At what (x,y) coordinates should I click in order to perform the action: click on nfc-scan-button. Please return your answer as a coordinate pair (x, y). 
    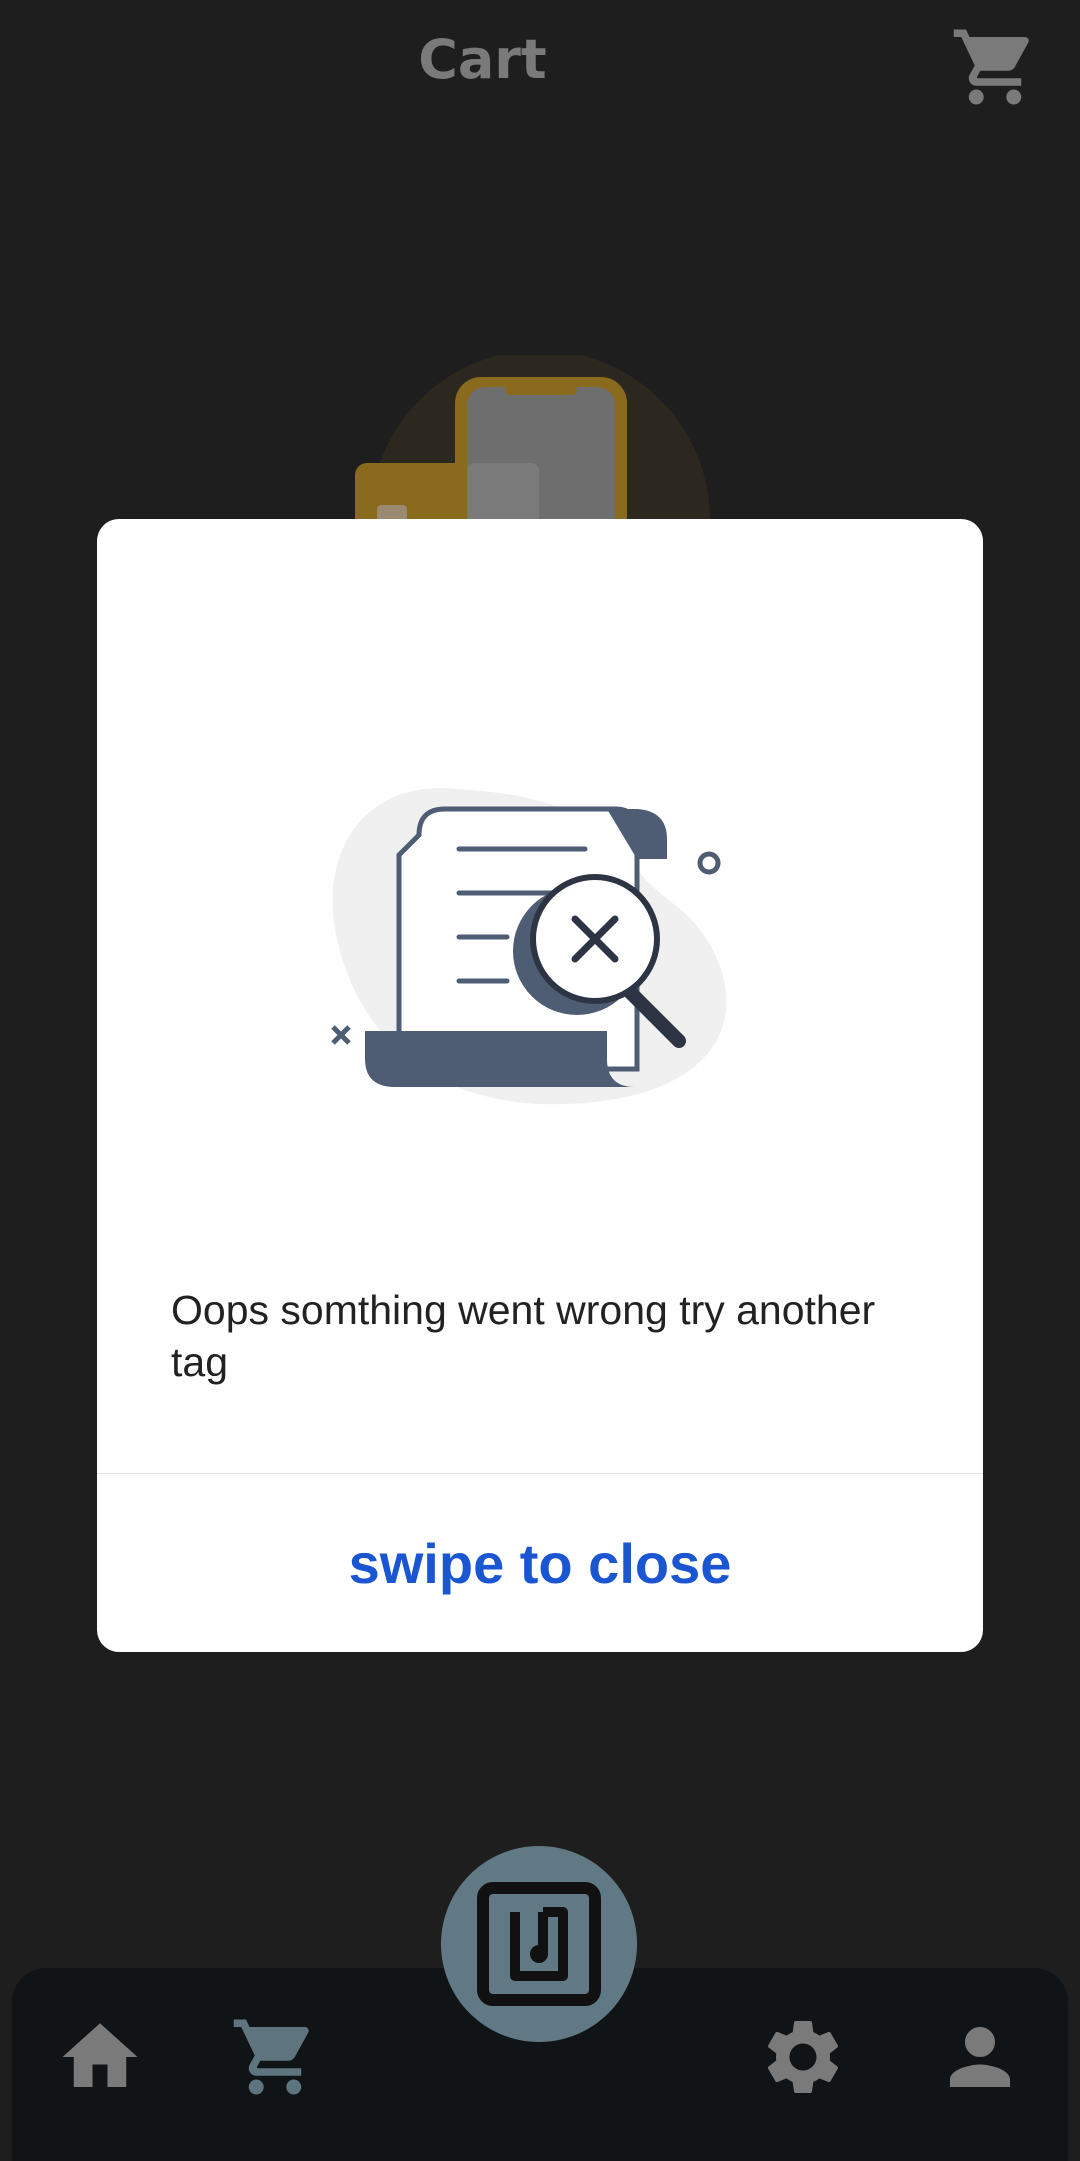
    Looking at the image, I should click on (539, 1944).